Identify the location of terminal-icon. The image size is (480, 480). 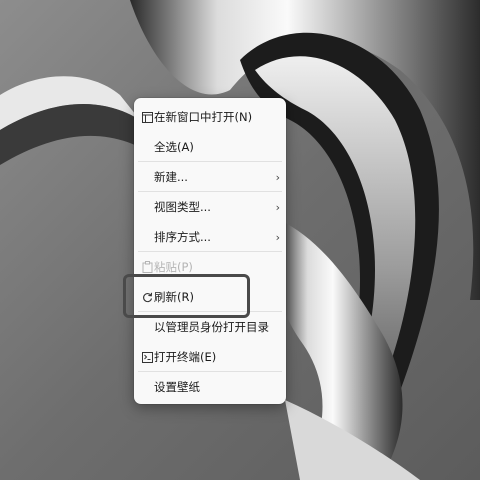
(147, 357).